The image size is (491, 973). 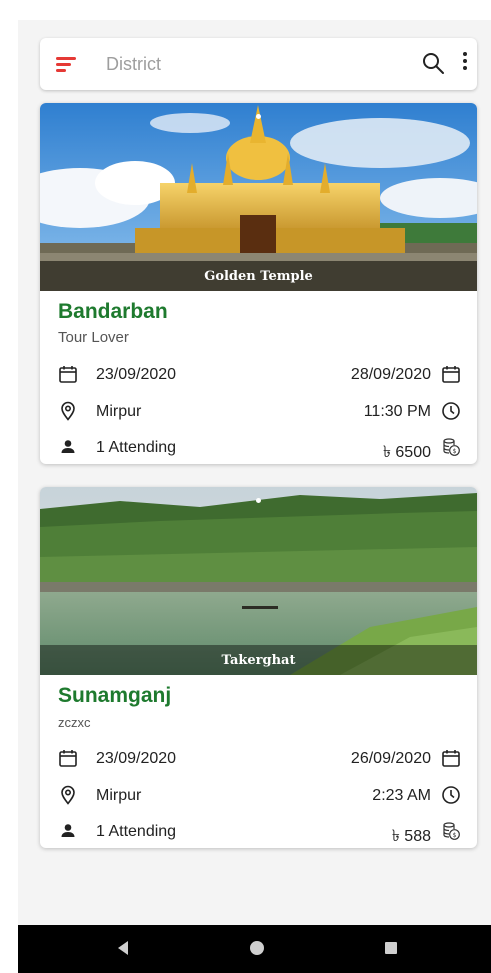 What do you see at coordinates (258, 759) in the screenshot?
I see `date-row: 23/09/2020 26/09/2020` at bounding box center [258, 759].